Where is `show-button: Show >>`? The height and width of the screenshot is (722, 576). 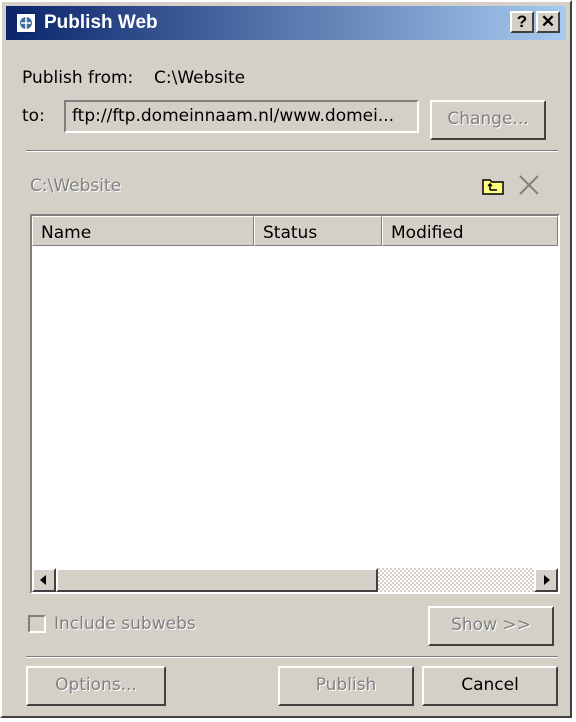
show-button: Show >> is located at coordinates (491, 626).